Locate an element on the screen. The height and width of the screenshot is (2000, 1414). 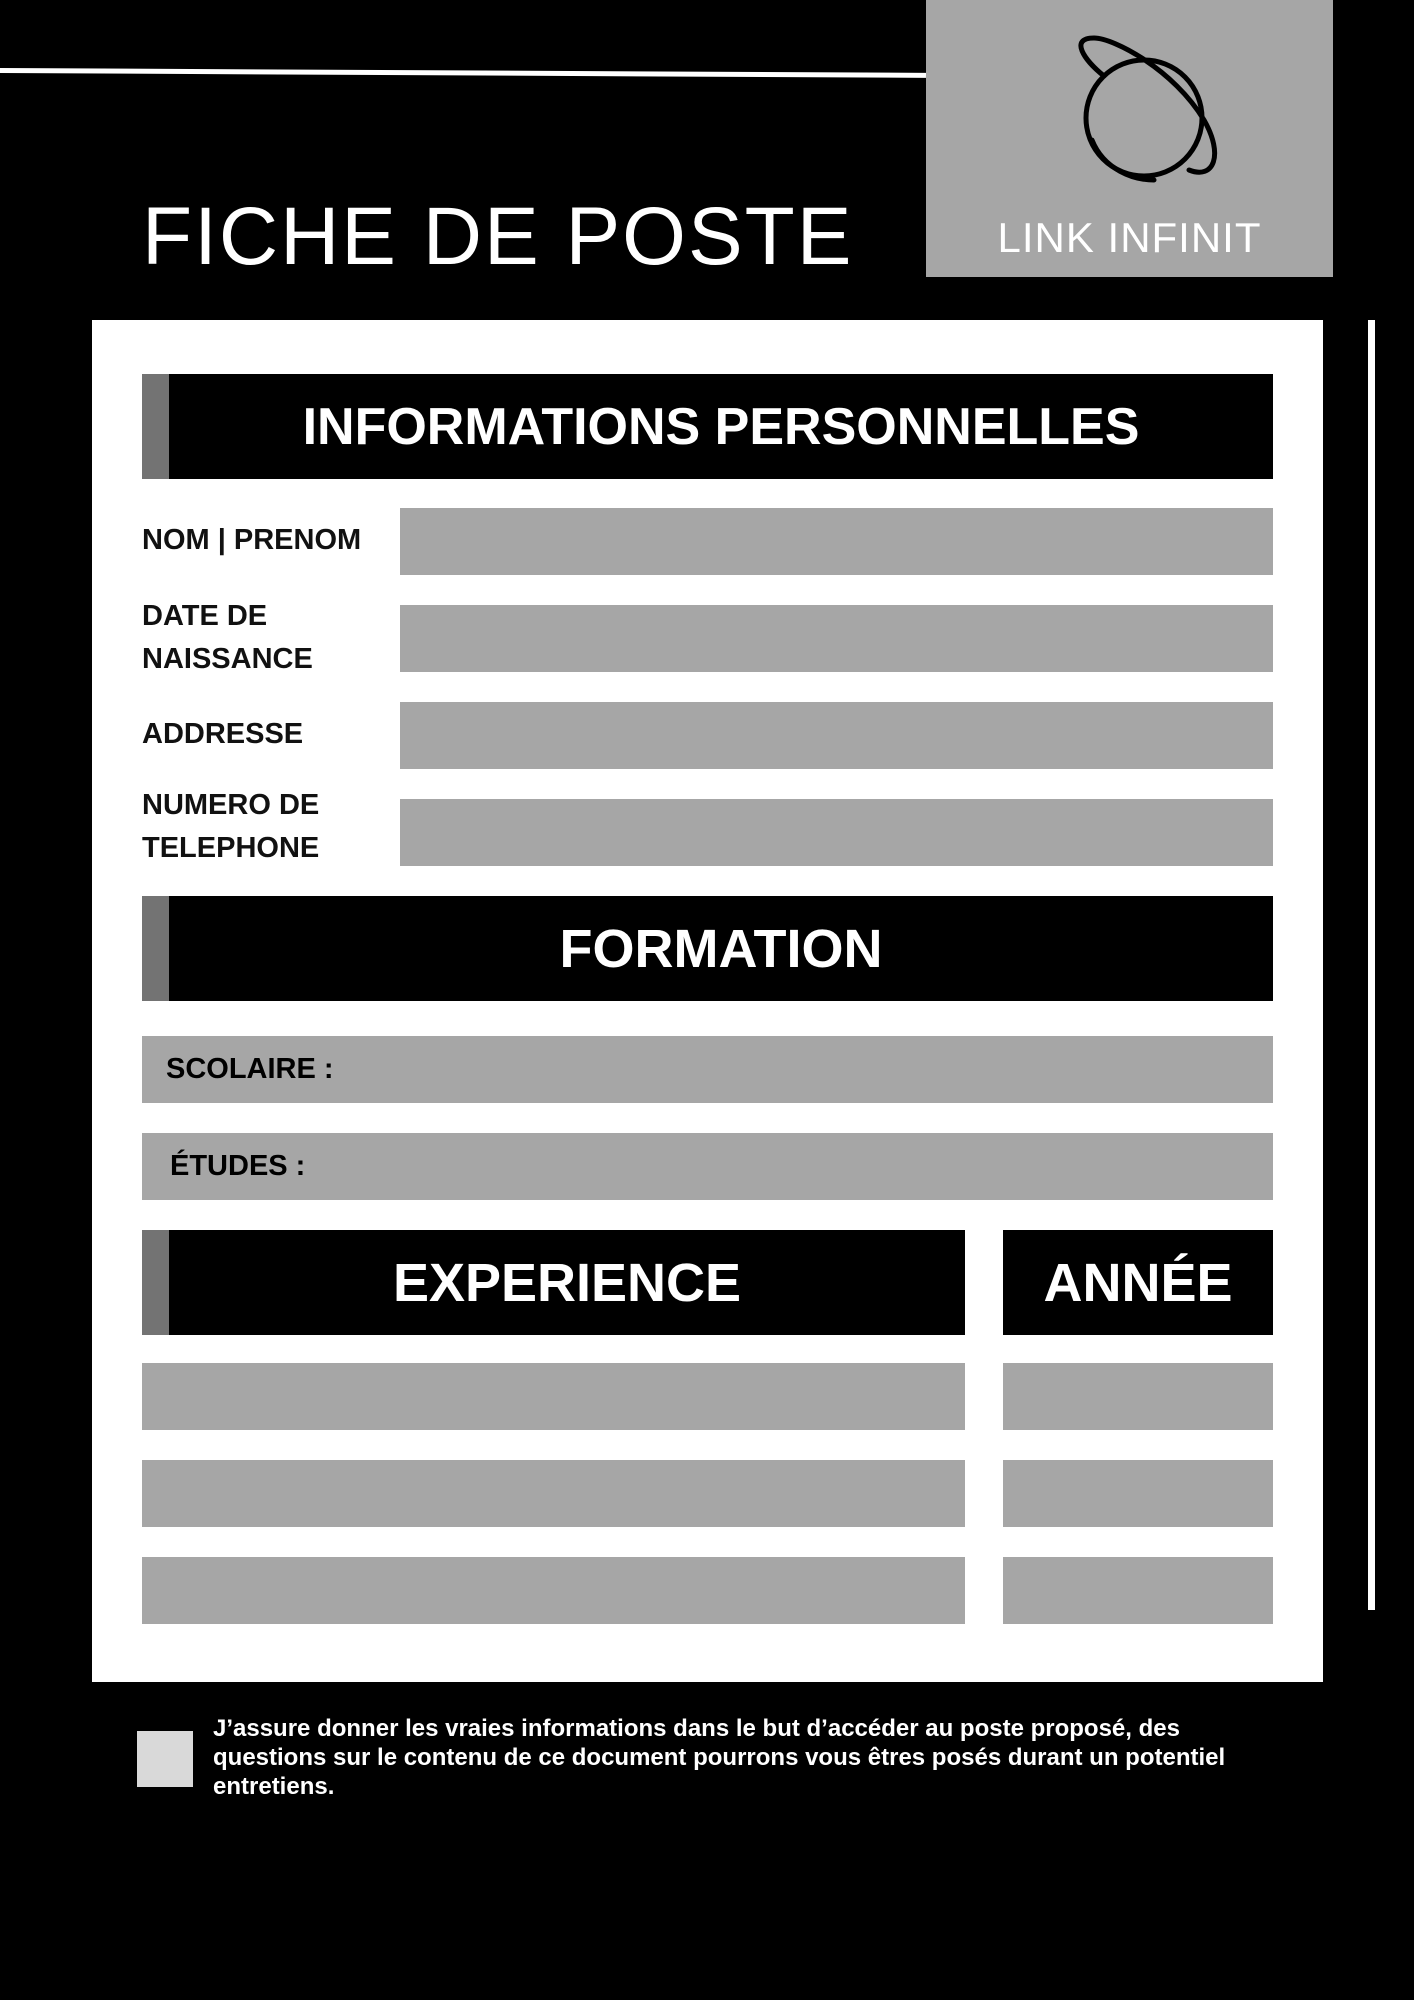
label-date-naissance: DATE DE NAISSANCE is located at coordinates (227, 637).